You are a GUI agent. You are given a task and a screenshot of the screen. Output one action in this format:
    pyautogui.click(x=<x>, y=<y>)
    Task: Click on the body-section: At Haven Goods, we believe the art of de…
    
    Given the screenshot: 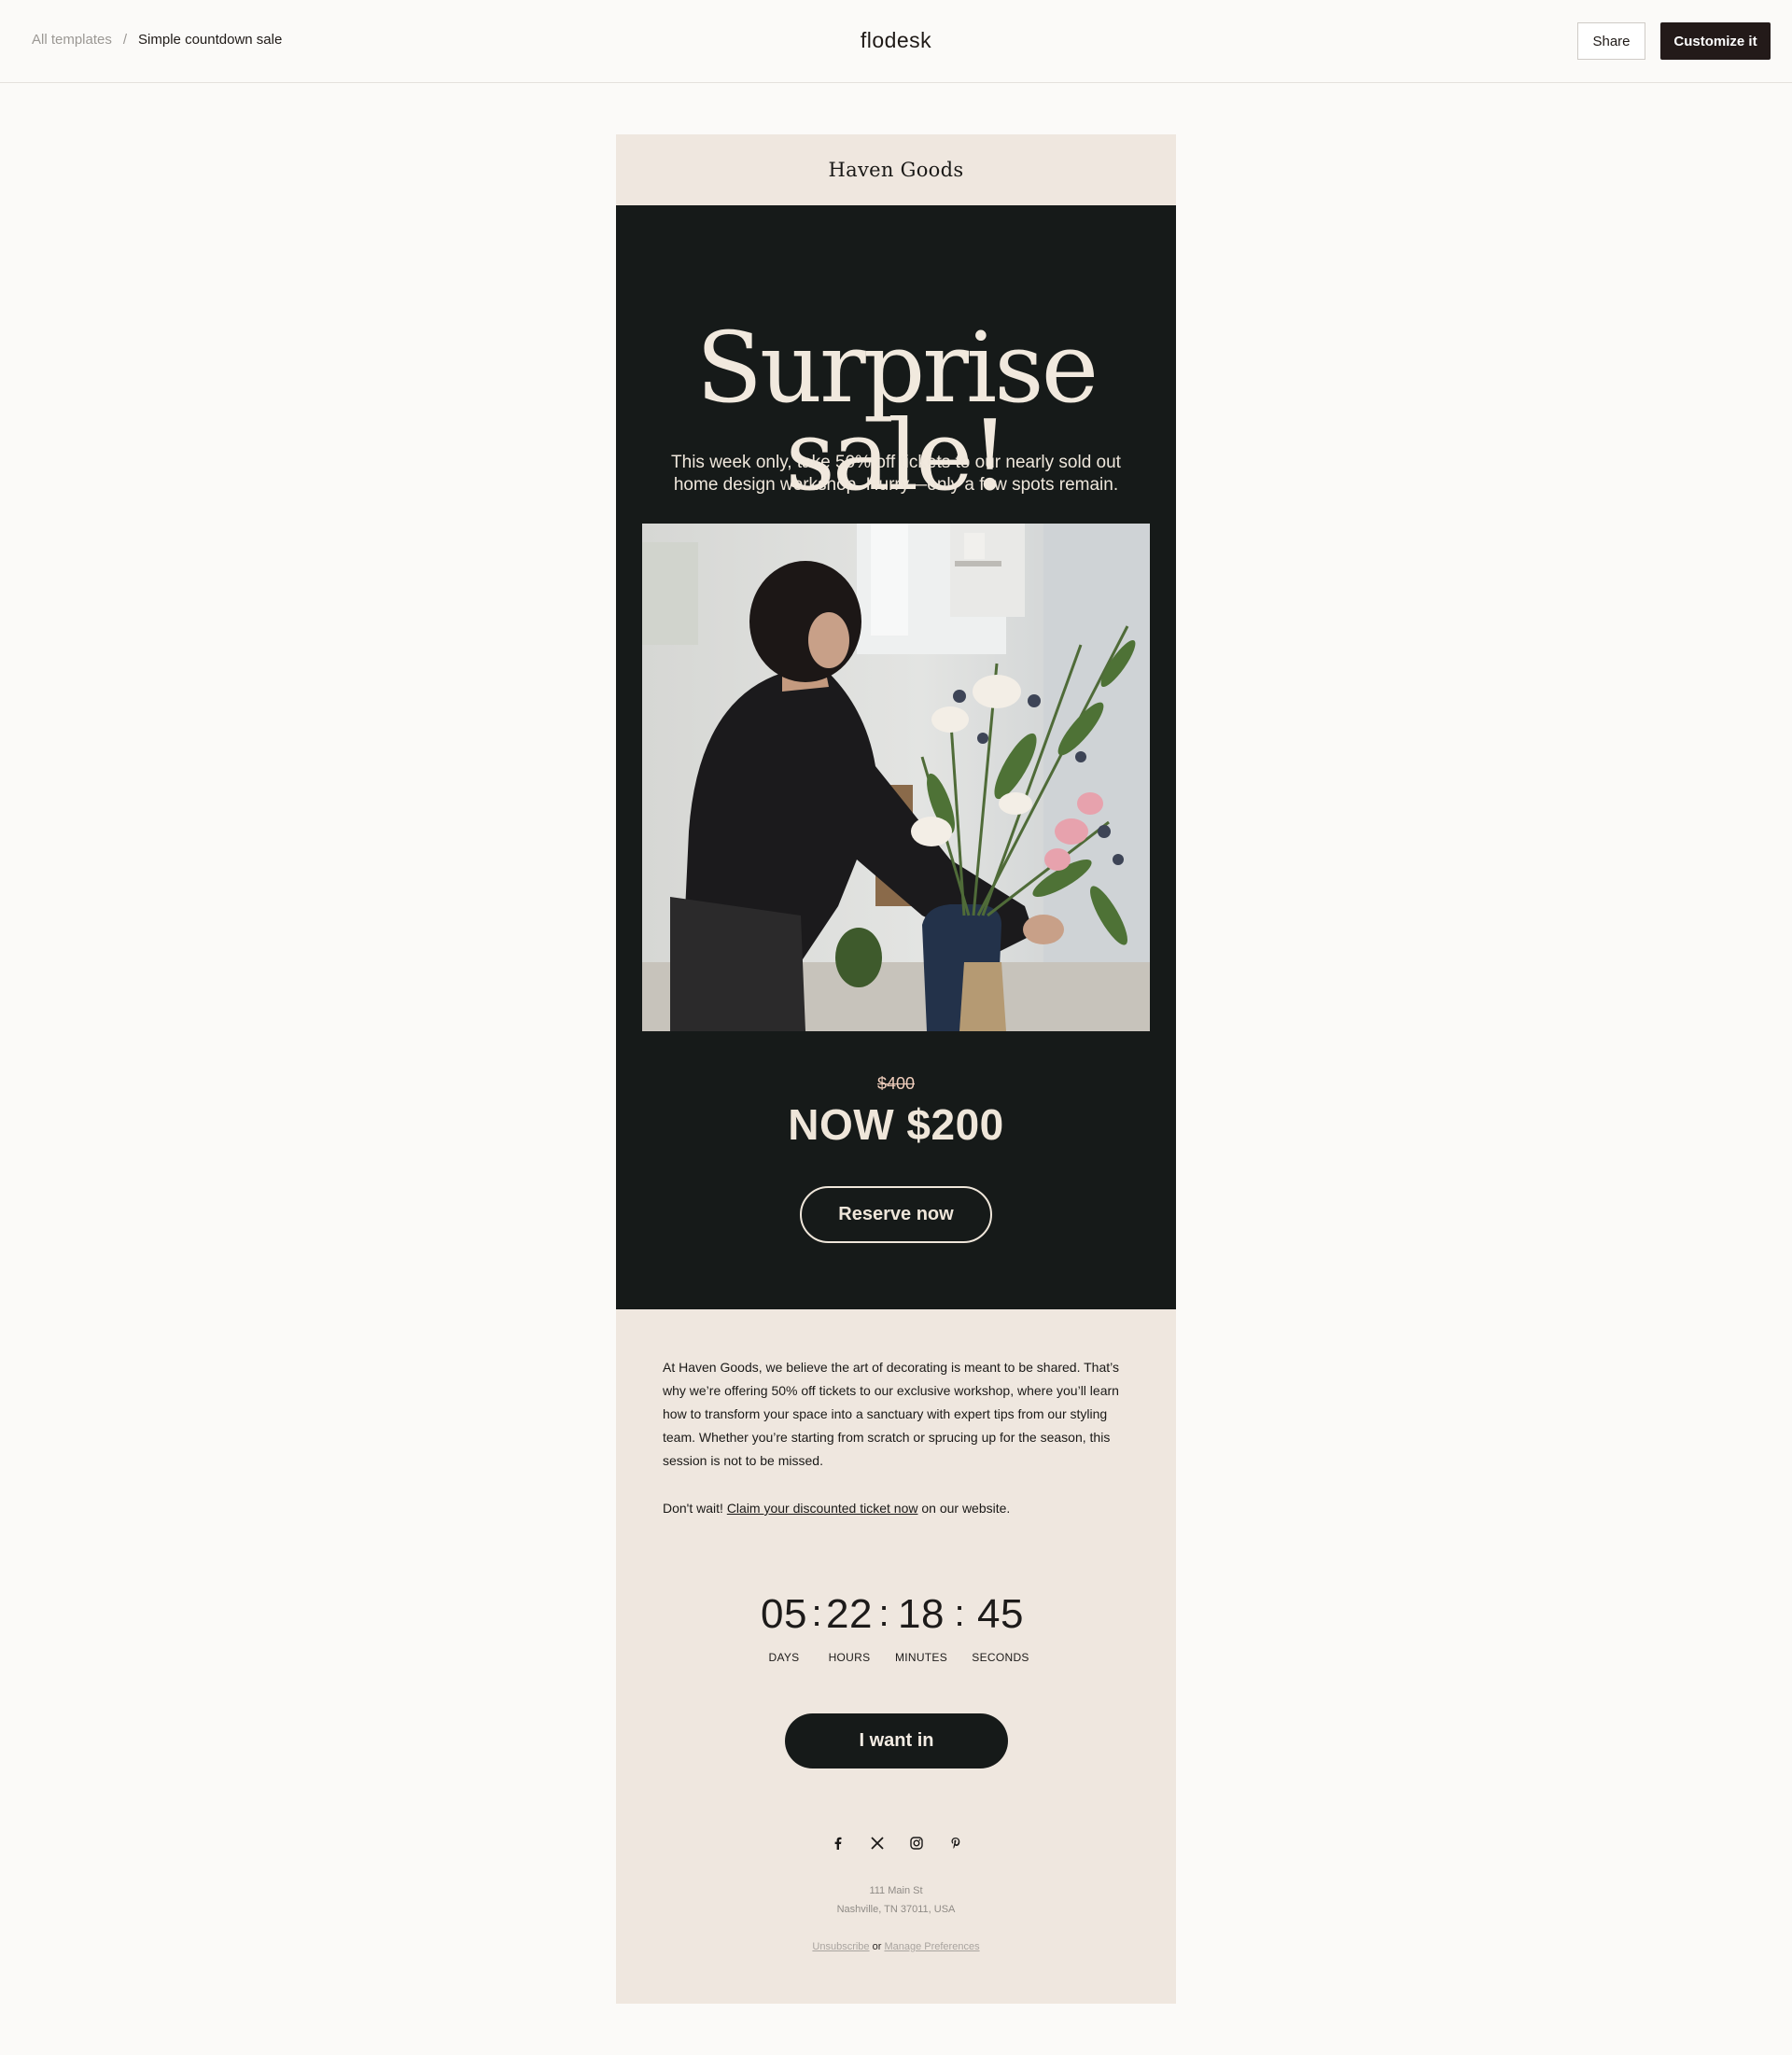 What is the action you would take?
    pyautogui.click(x=896, y=1656)
    